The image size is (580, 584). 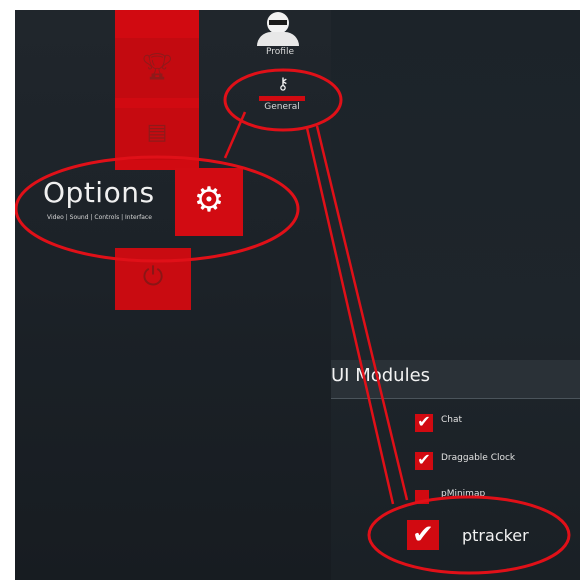 I want to click on options-highlight-ellipse, so click(x=157, y=209).